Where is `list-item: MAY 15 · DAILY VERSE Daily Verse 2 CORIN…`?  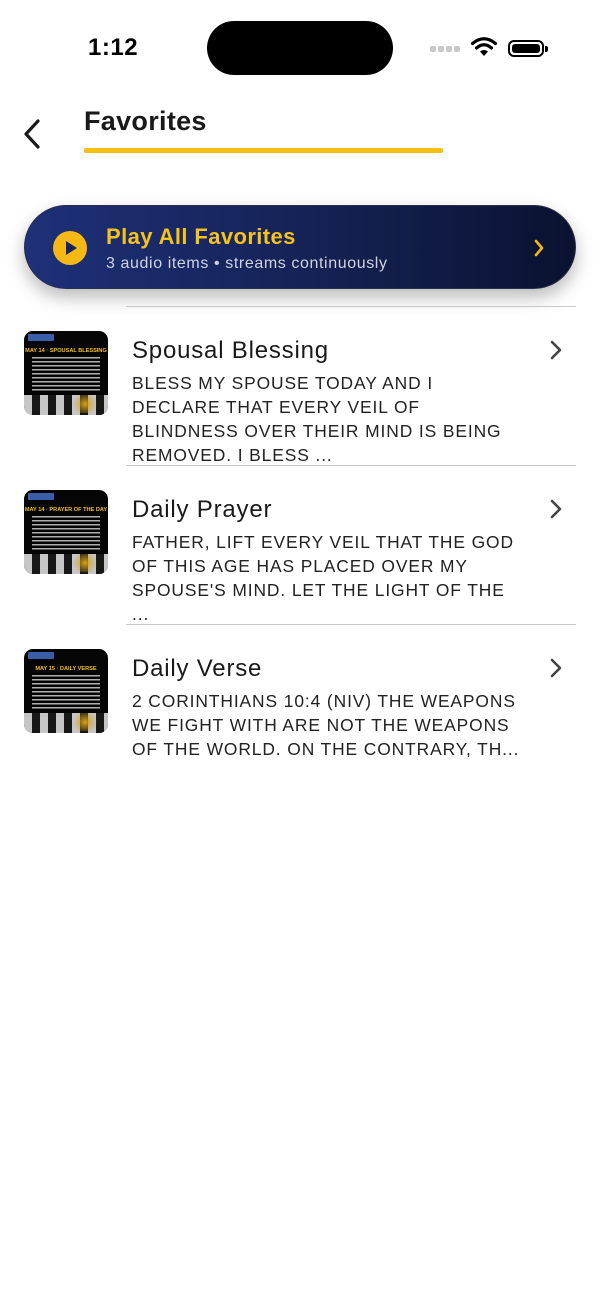
list-item: MAY 15 · DAILY VERSE Daily Verse 2 CORIN… is located at coordinates (300, 719).